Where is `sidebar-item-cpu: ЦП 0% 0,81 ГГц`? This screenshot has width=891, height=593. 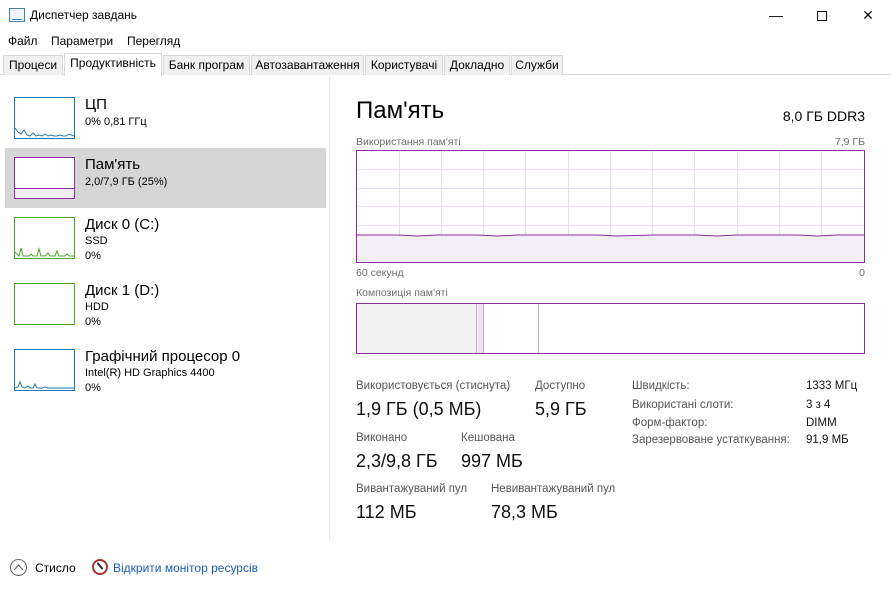 sidebar-item-cpu: ЦП 0% 0,81 ГГц is located at coordinates (165, 120).